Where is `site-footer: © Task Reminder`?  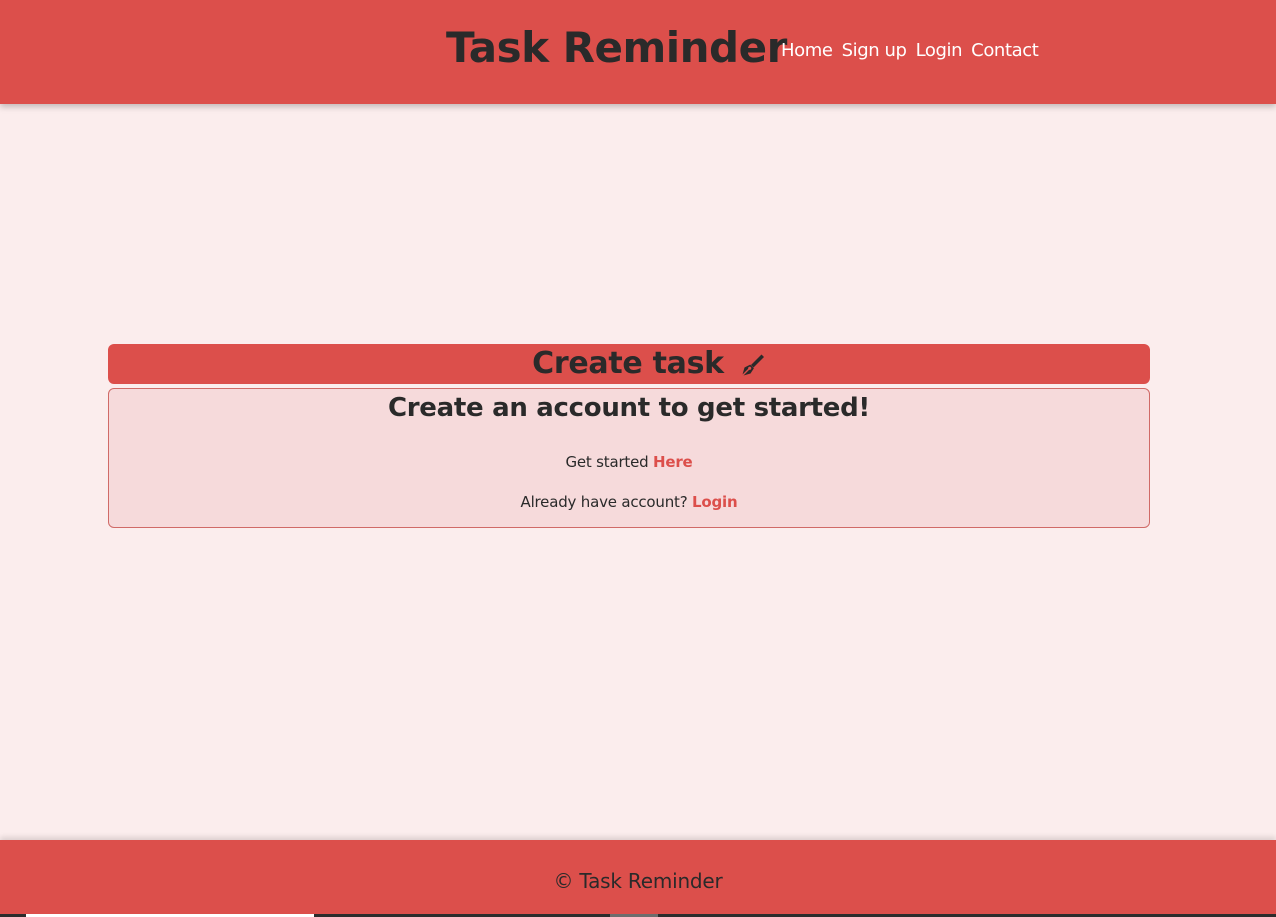 site-footer: © Task Reminder is located at coordinates (638, 877).